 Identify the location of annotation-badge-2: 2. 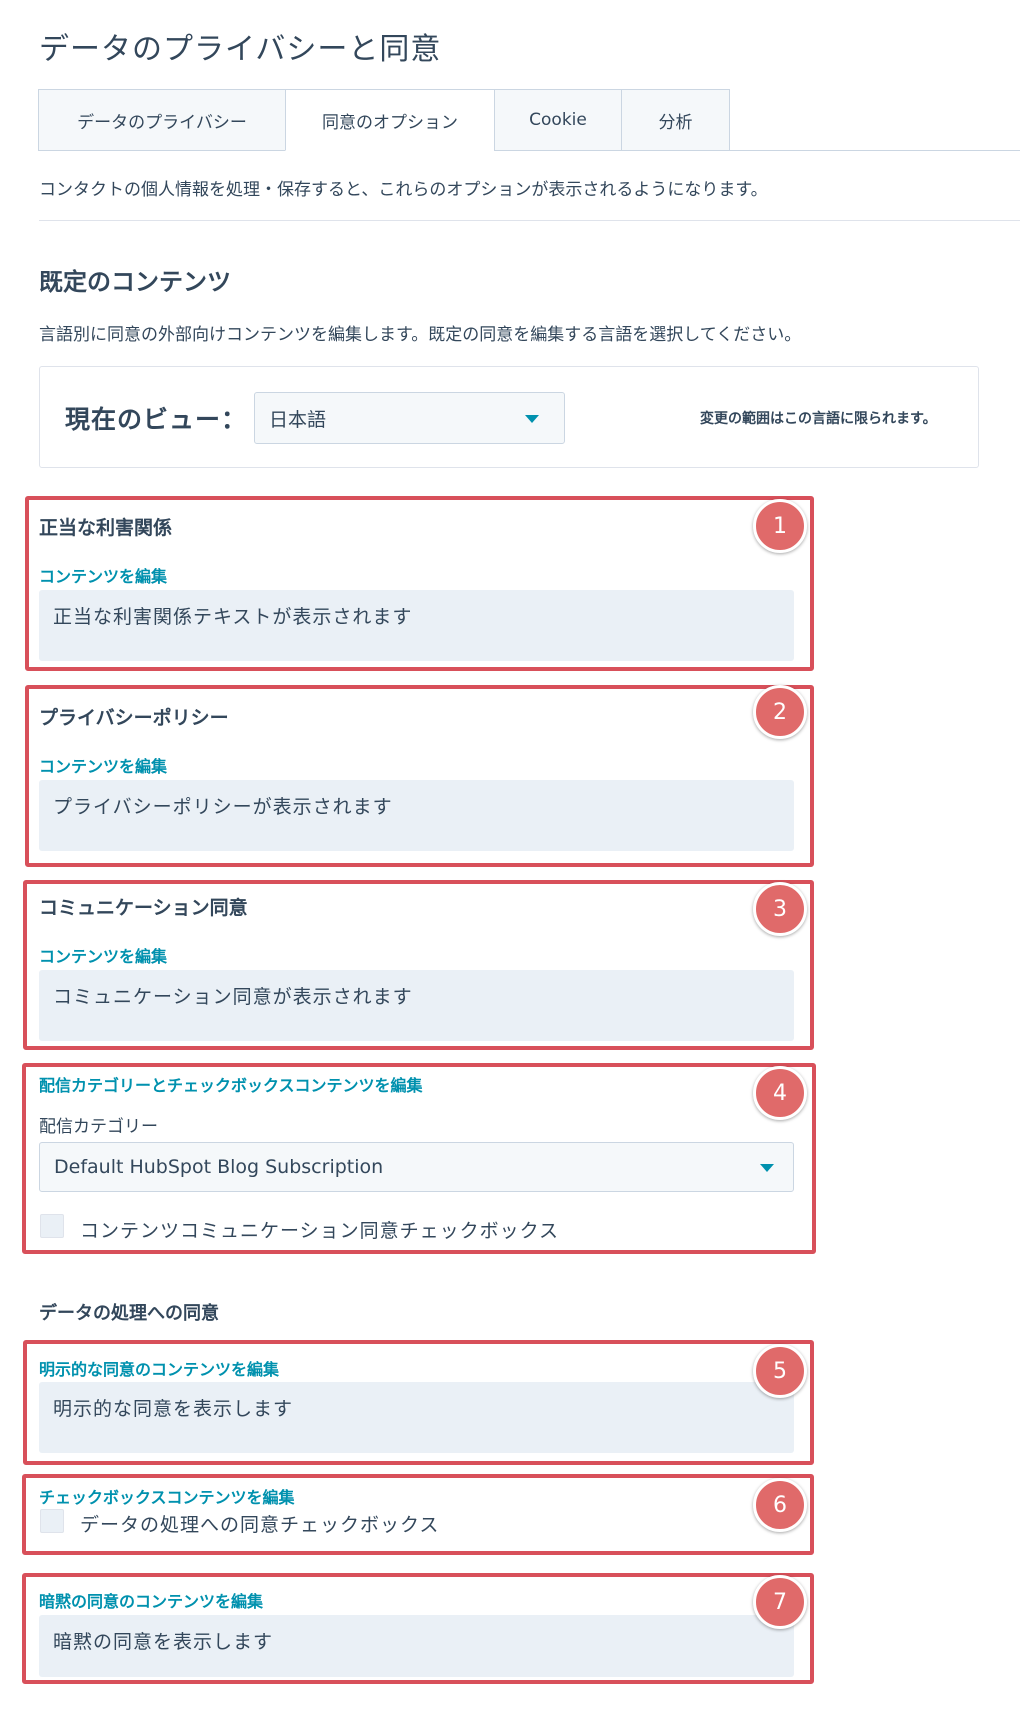
(780, 712).